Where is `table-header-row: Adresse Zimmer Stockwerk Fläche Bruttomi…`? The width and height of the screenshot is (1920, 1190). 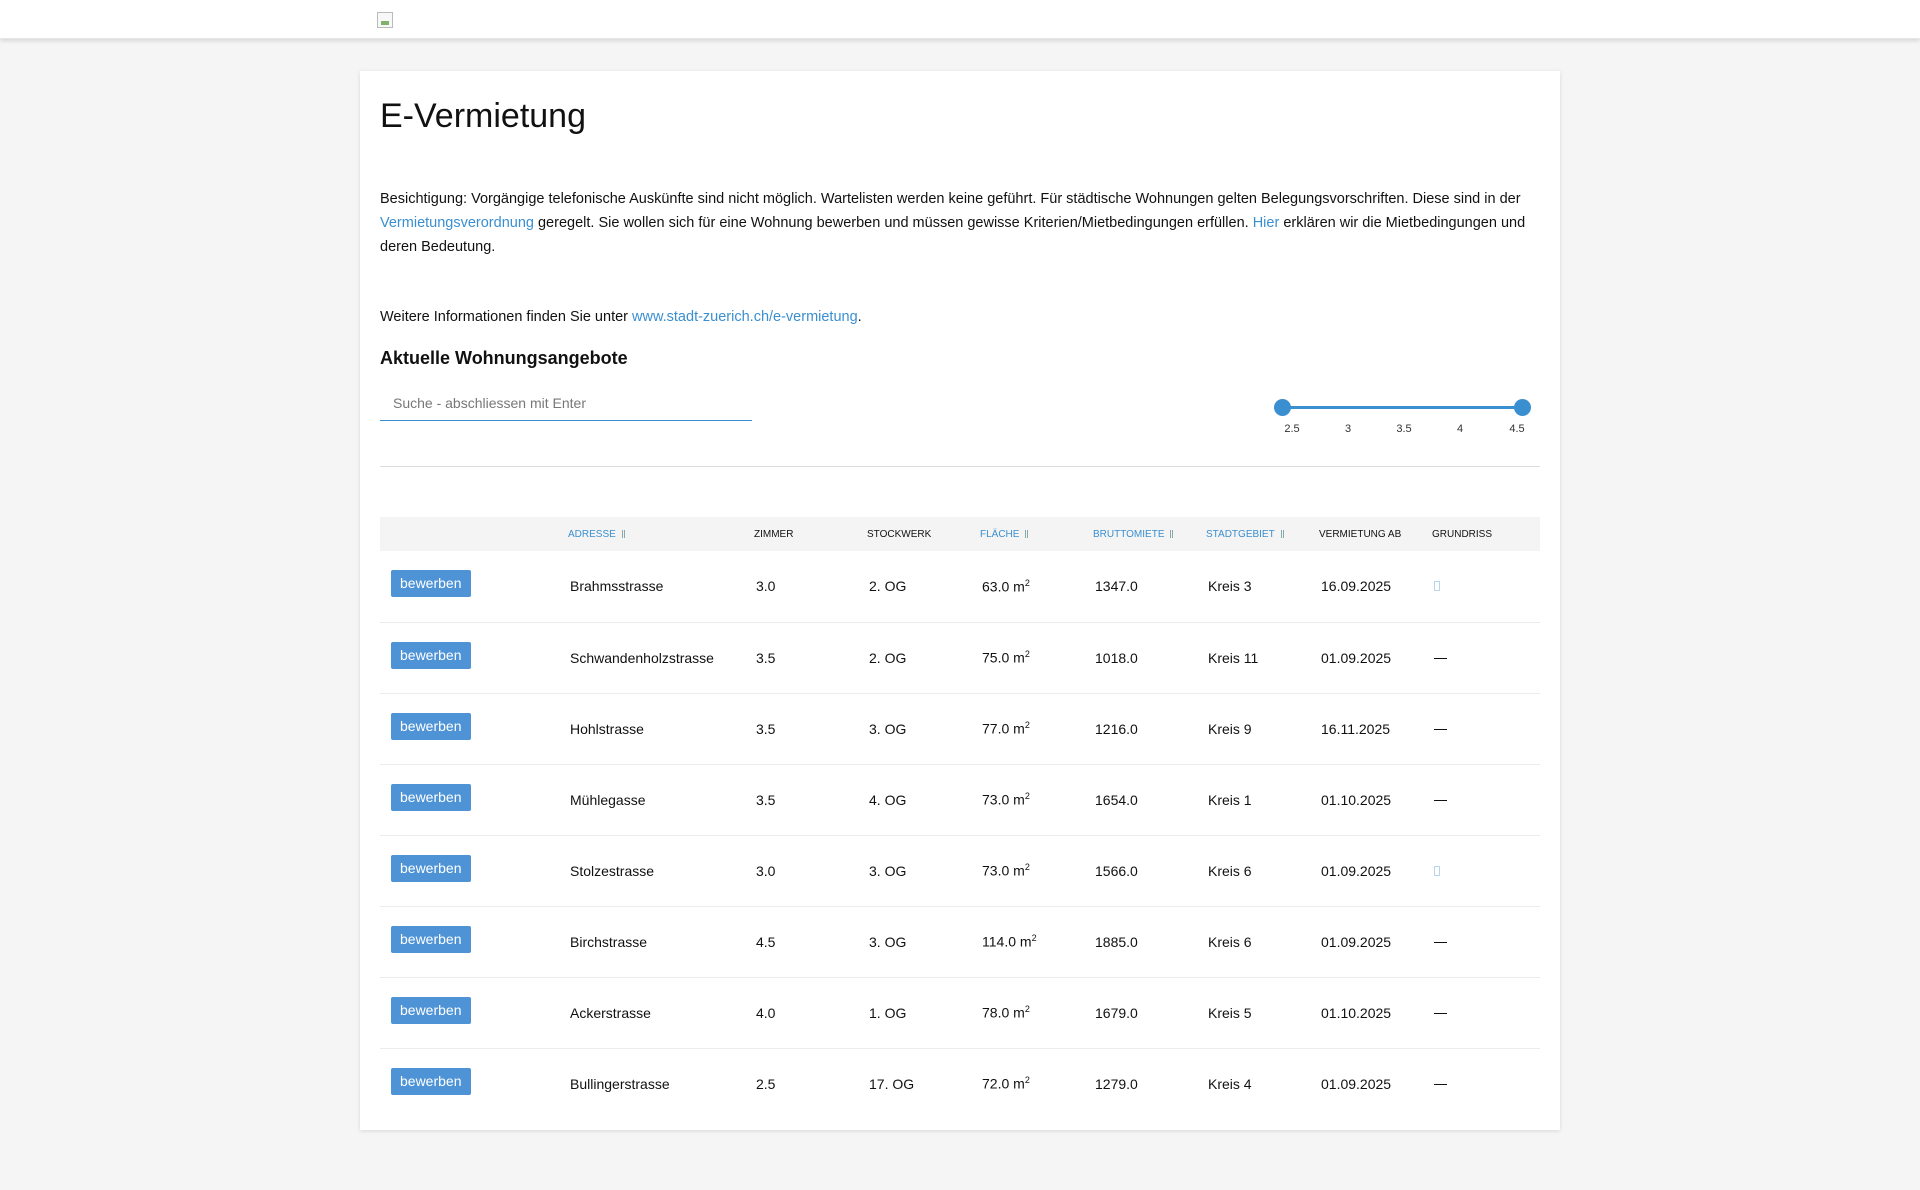 table-header-row: Adresse Zimmer Stockwerk Fläche Bruttomi… is located at coordinates (960, 534).